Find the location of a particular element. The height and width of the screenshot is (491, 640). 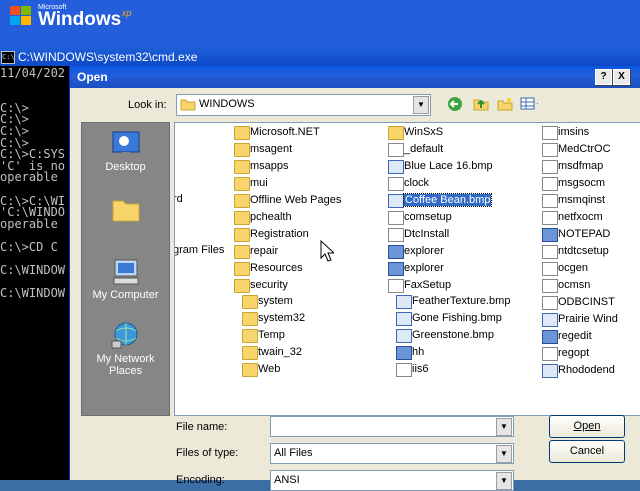

back-icon is located at coordinates (456, 104).